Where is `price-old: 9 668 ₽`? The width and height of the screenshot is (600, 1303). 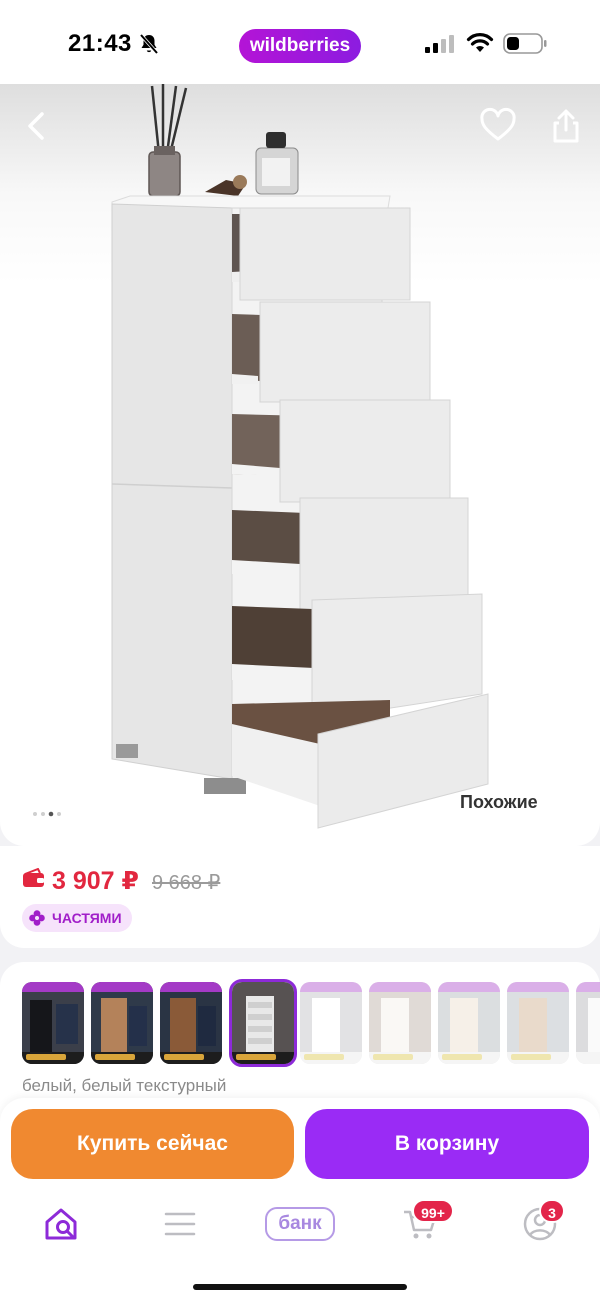 price-old: 9 668 ₽ is located at coordinates (186, 883).